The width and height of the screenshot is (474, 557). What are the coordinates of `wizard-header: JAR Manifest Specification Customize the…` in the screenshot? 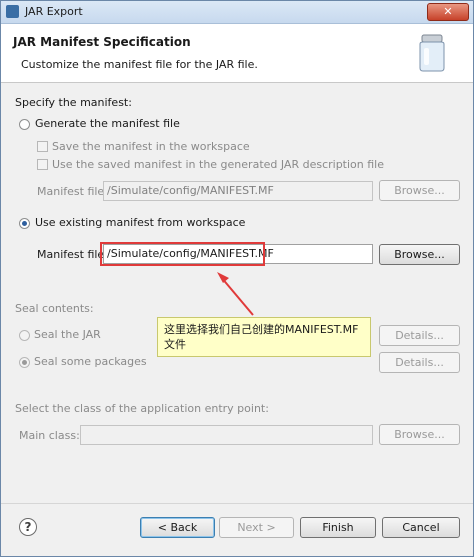 It's located at (237, 53).